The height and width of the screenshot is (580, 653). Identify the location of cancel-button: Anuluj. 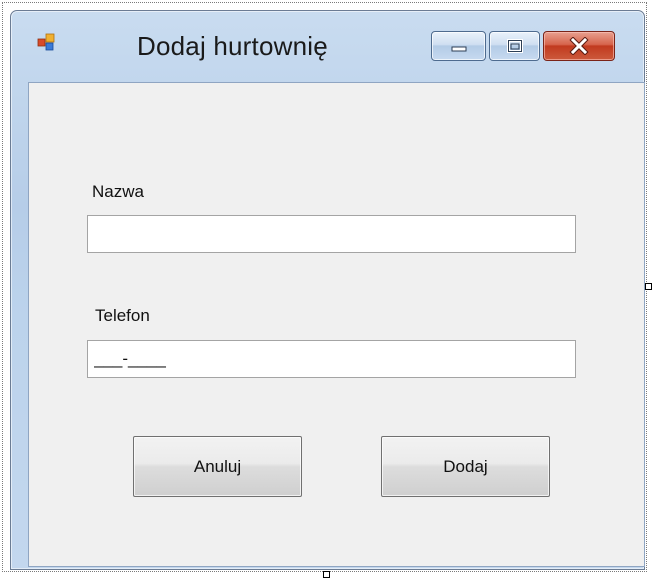
(217, 466).